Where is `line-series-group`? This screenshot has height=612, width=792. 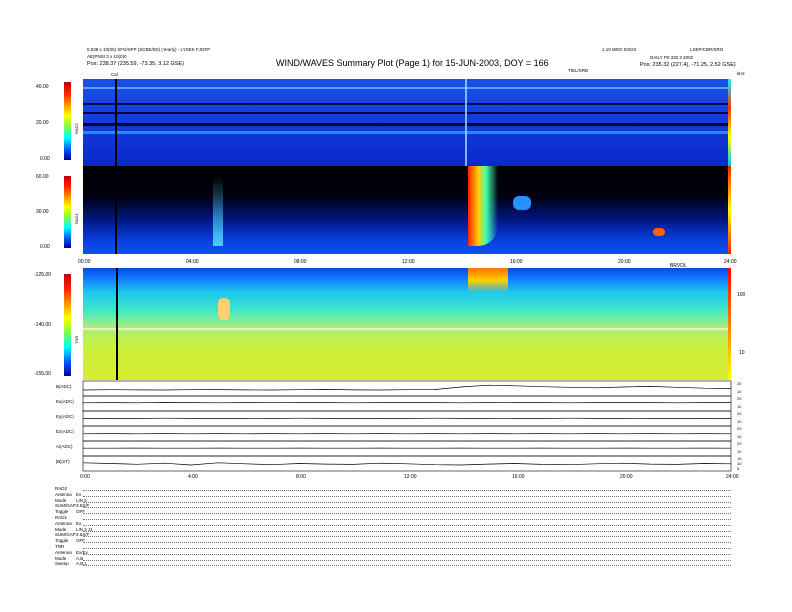 line-series-group is located at coordinates (407, 426).